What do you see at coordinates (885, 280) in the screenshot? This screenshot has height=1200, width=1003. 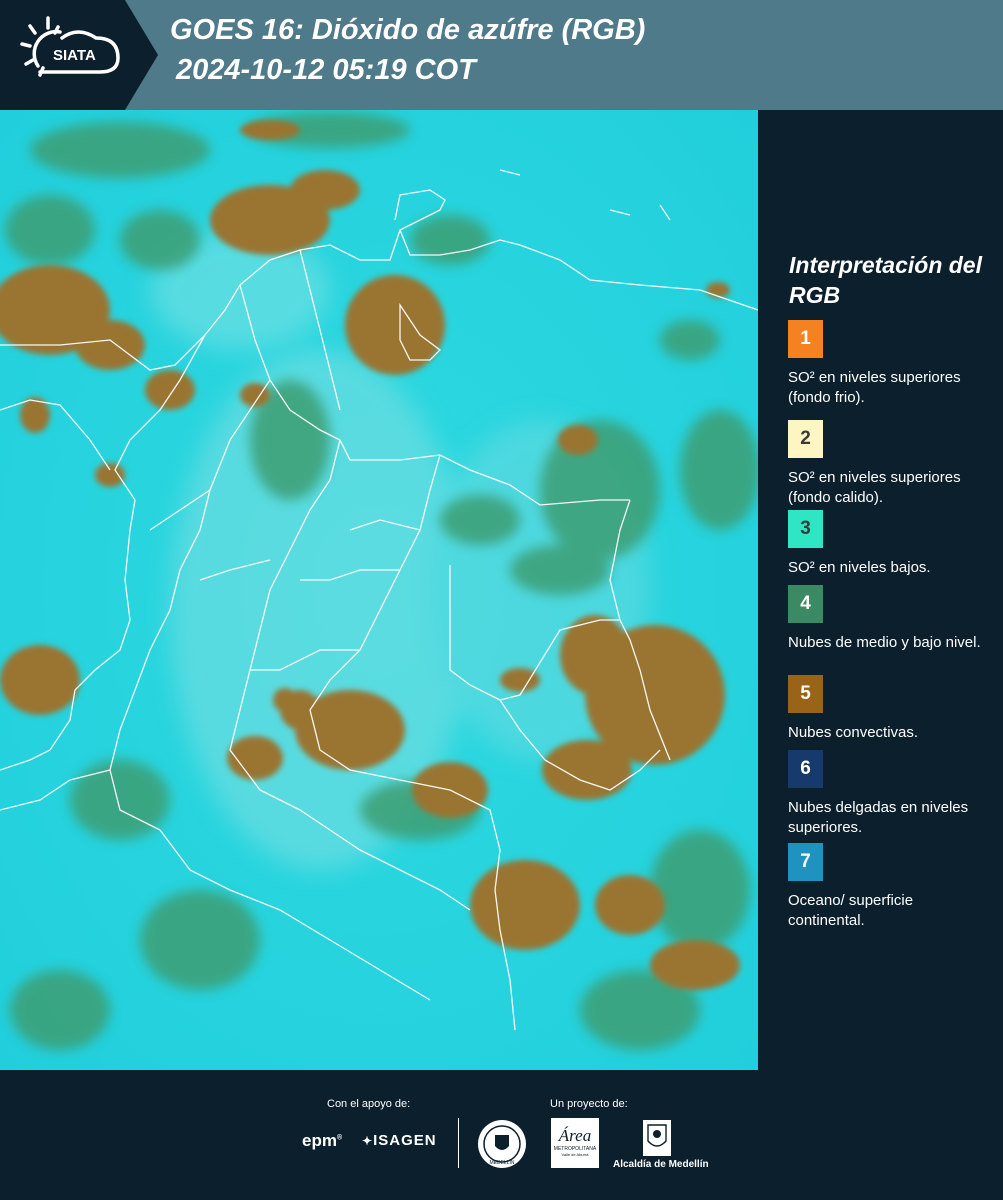 I see `legend-title: Interpretación del RGB` at bounding box center [885, 280].